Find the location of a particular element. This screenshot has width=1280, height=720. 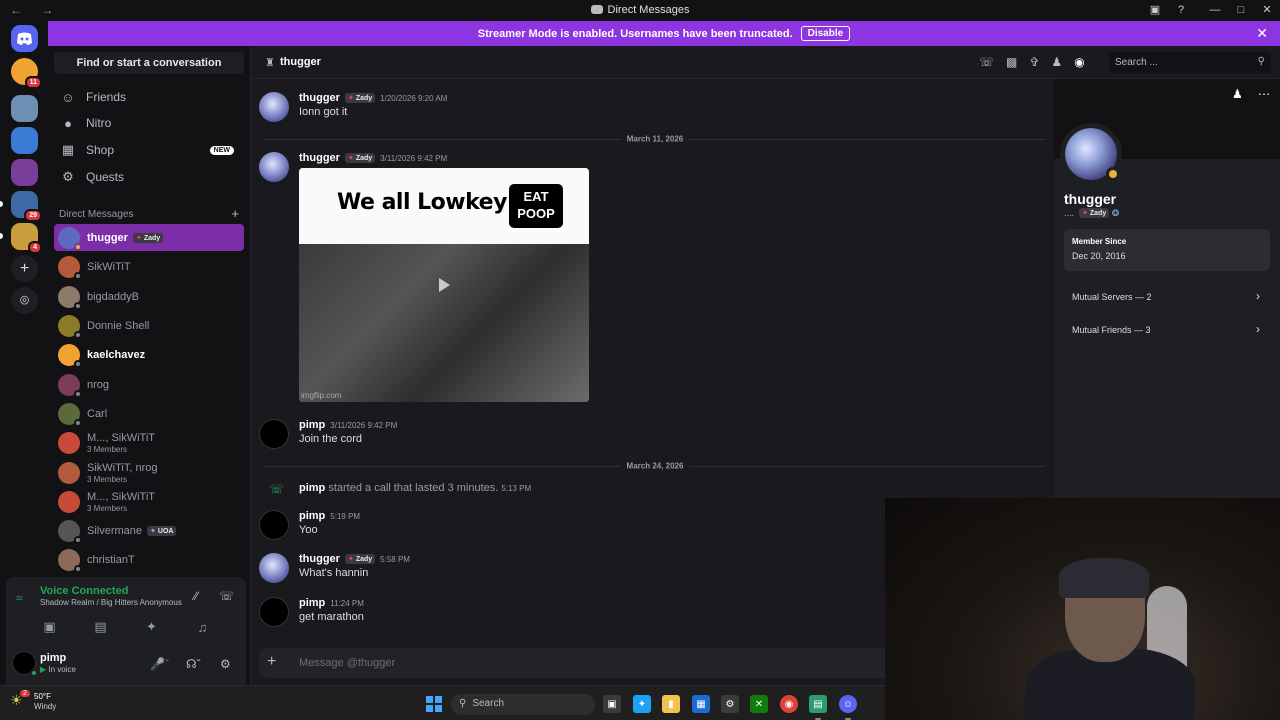

mutual-friends-row: Mutual Friends — 3 › is located at coordinates (1167, 330).